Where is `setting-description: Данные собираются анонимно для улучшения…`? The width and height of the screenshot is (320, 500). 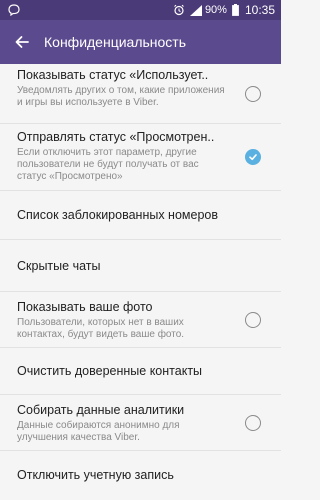 setting-description: Данные собираются анонимно для улучшения… is located at coordinates (98, 431).